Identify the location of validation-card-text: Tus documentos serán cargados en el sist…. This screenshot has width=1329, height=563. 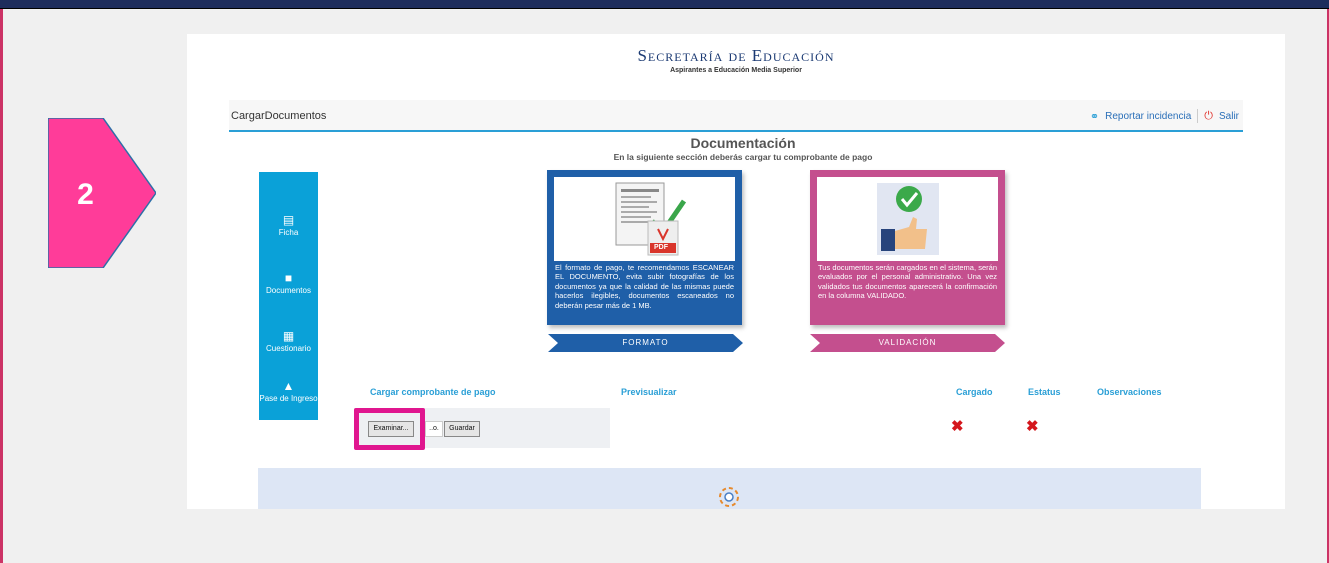
(907, 282).